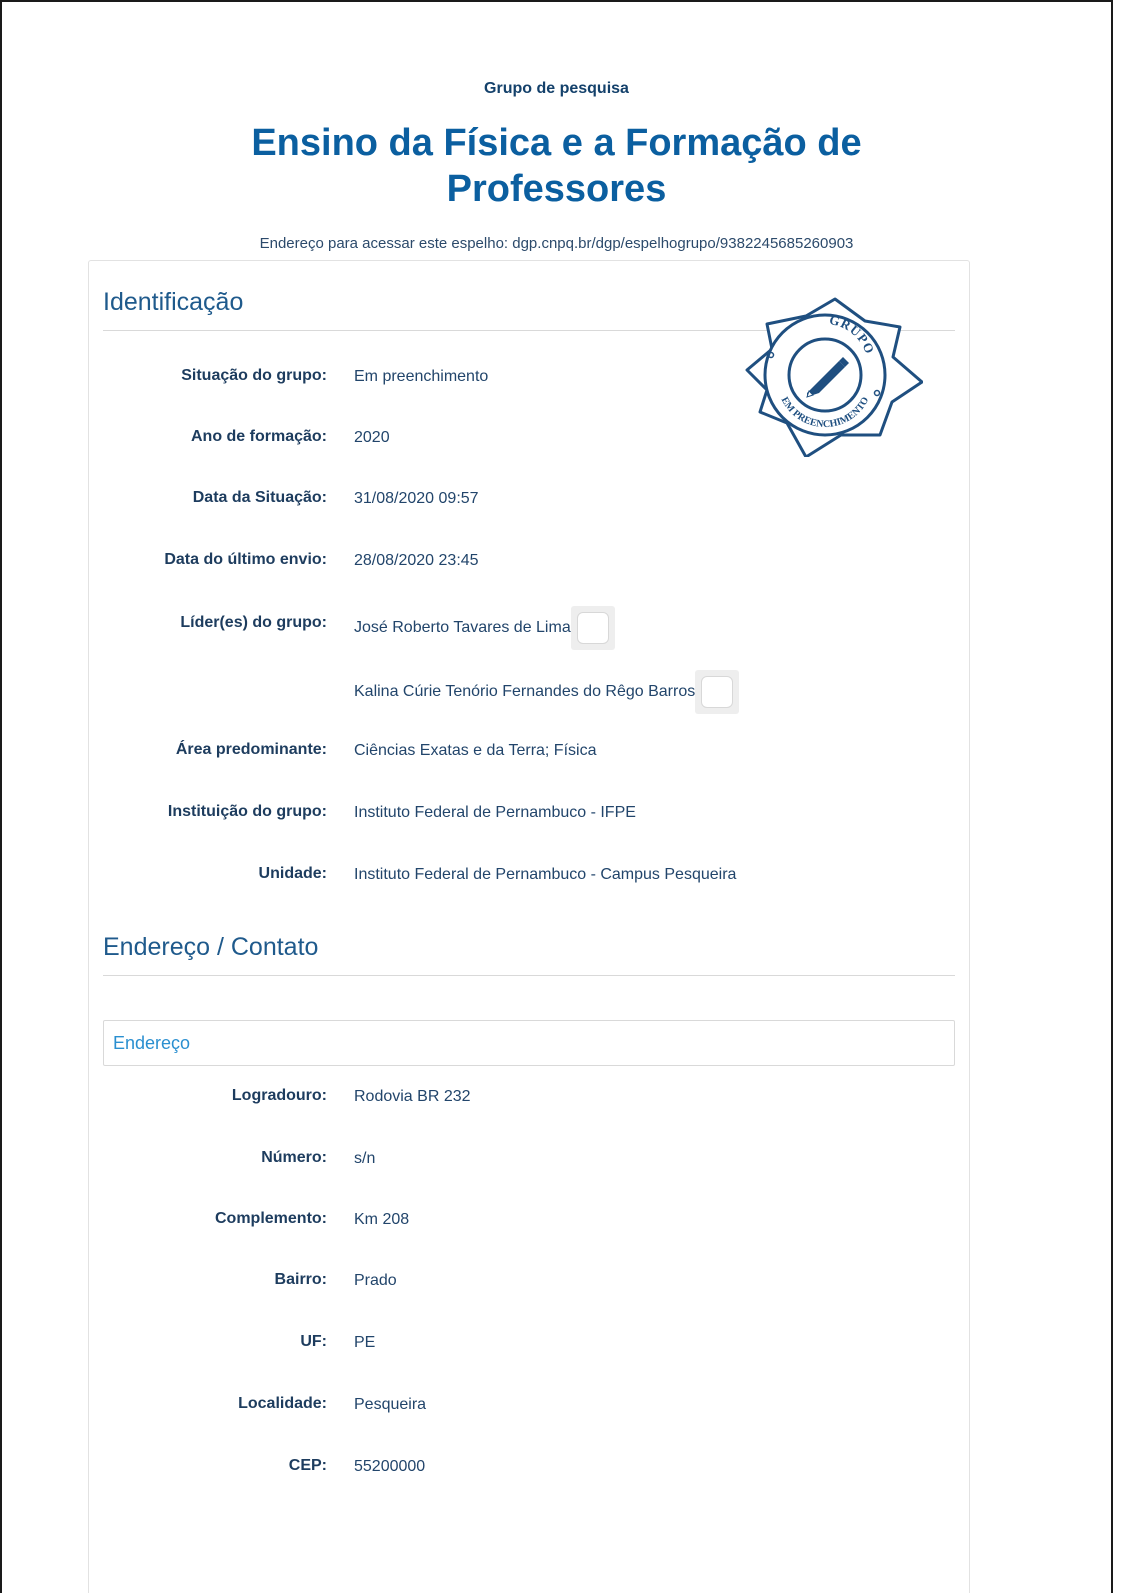 The width and height of the screenshot is (1125, 1593). What do you see at coordinates (375, 1280) in the screenshot?
I see `bairro-value: Prado` at bounding box center [375, 1280].